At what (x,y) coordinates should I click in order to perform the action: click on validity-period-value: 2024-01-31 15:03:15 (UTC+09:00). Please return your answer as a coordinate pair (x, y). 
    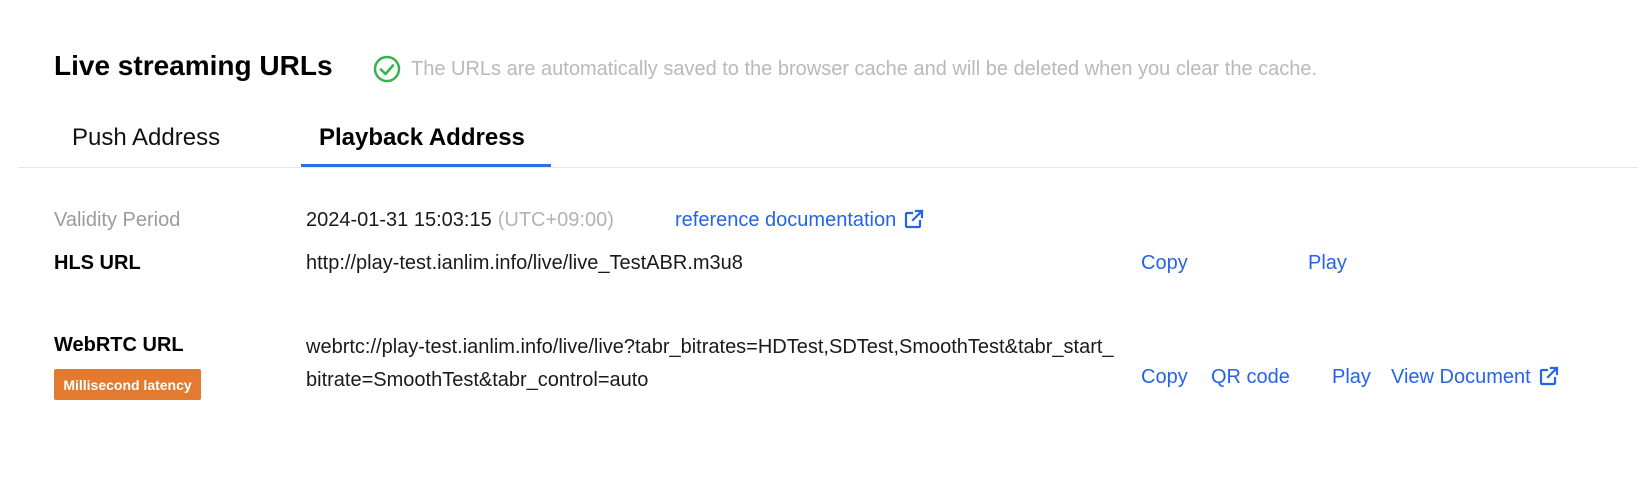
    Looking at the image, I should click on (460, 220).